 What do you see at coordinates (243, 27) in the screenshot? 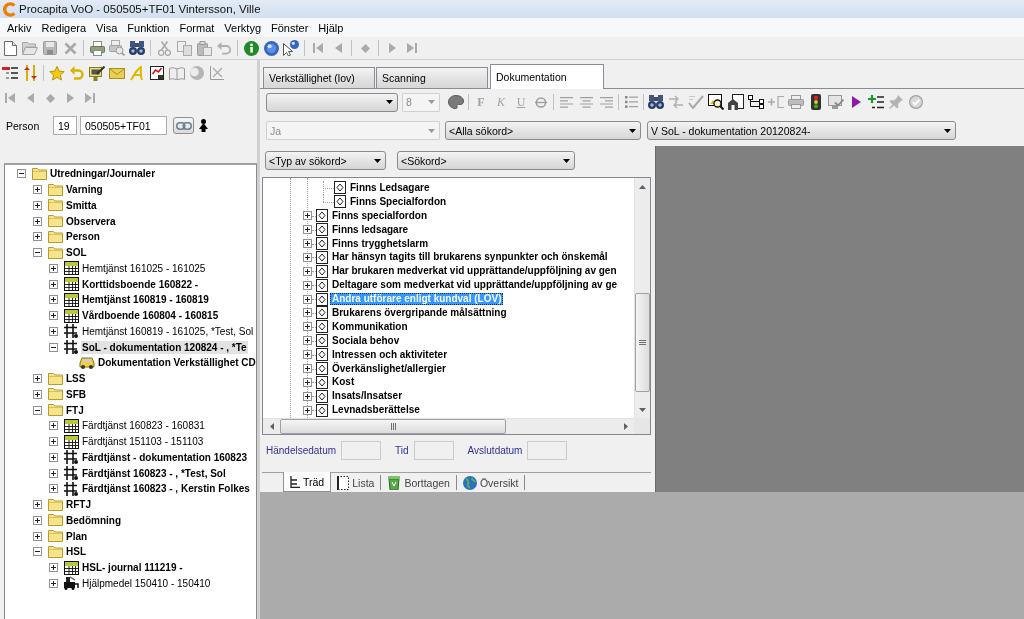
I see `menu-item: Verktyg` at bounding box center [243, 27].